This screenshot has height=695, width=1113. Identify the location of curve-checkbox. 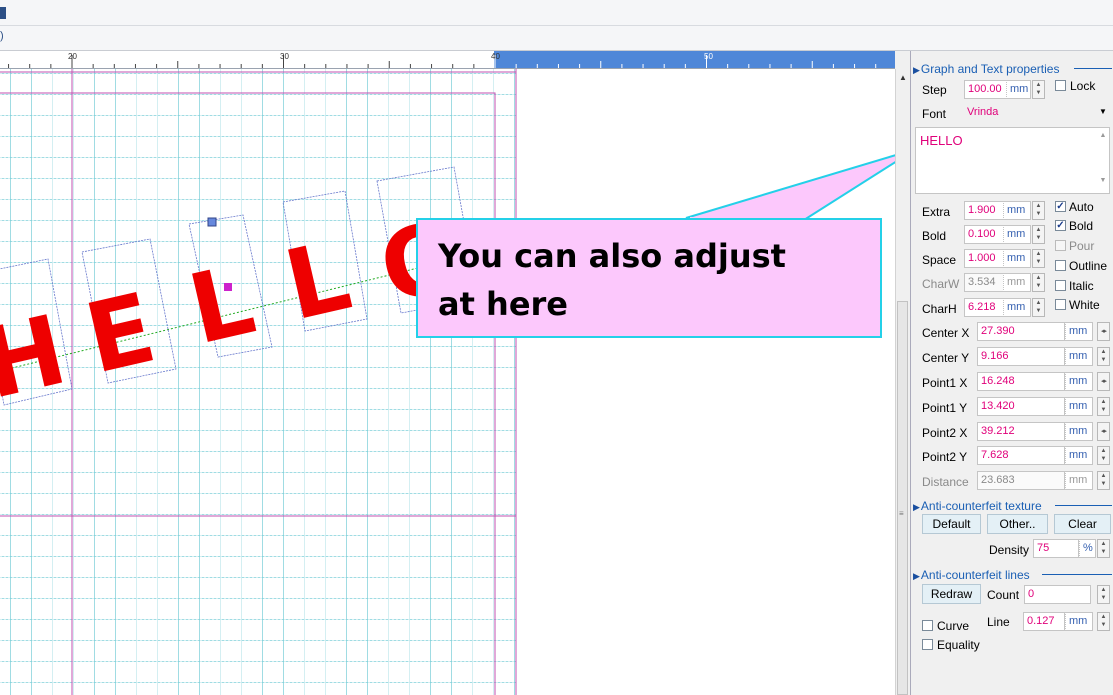
(927, 625).